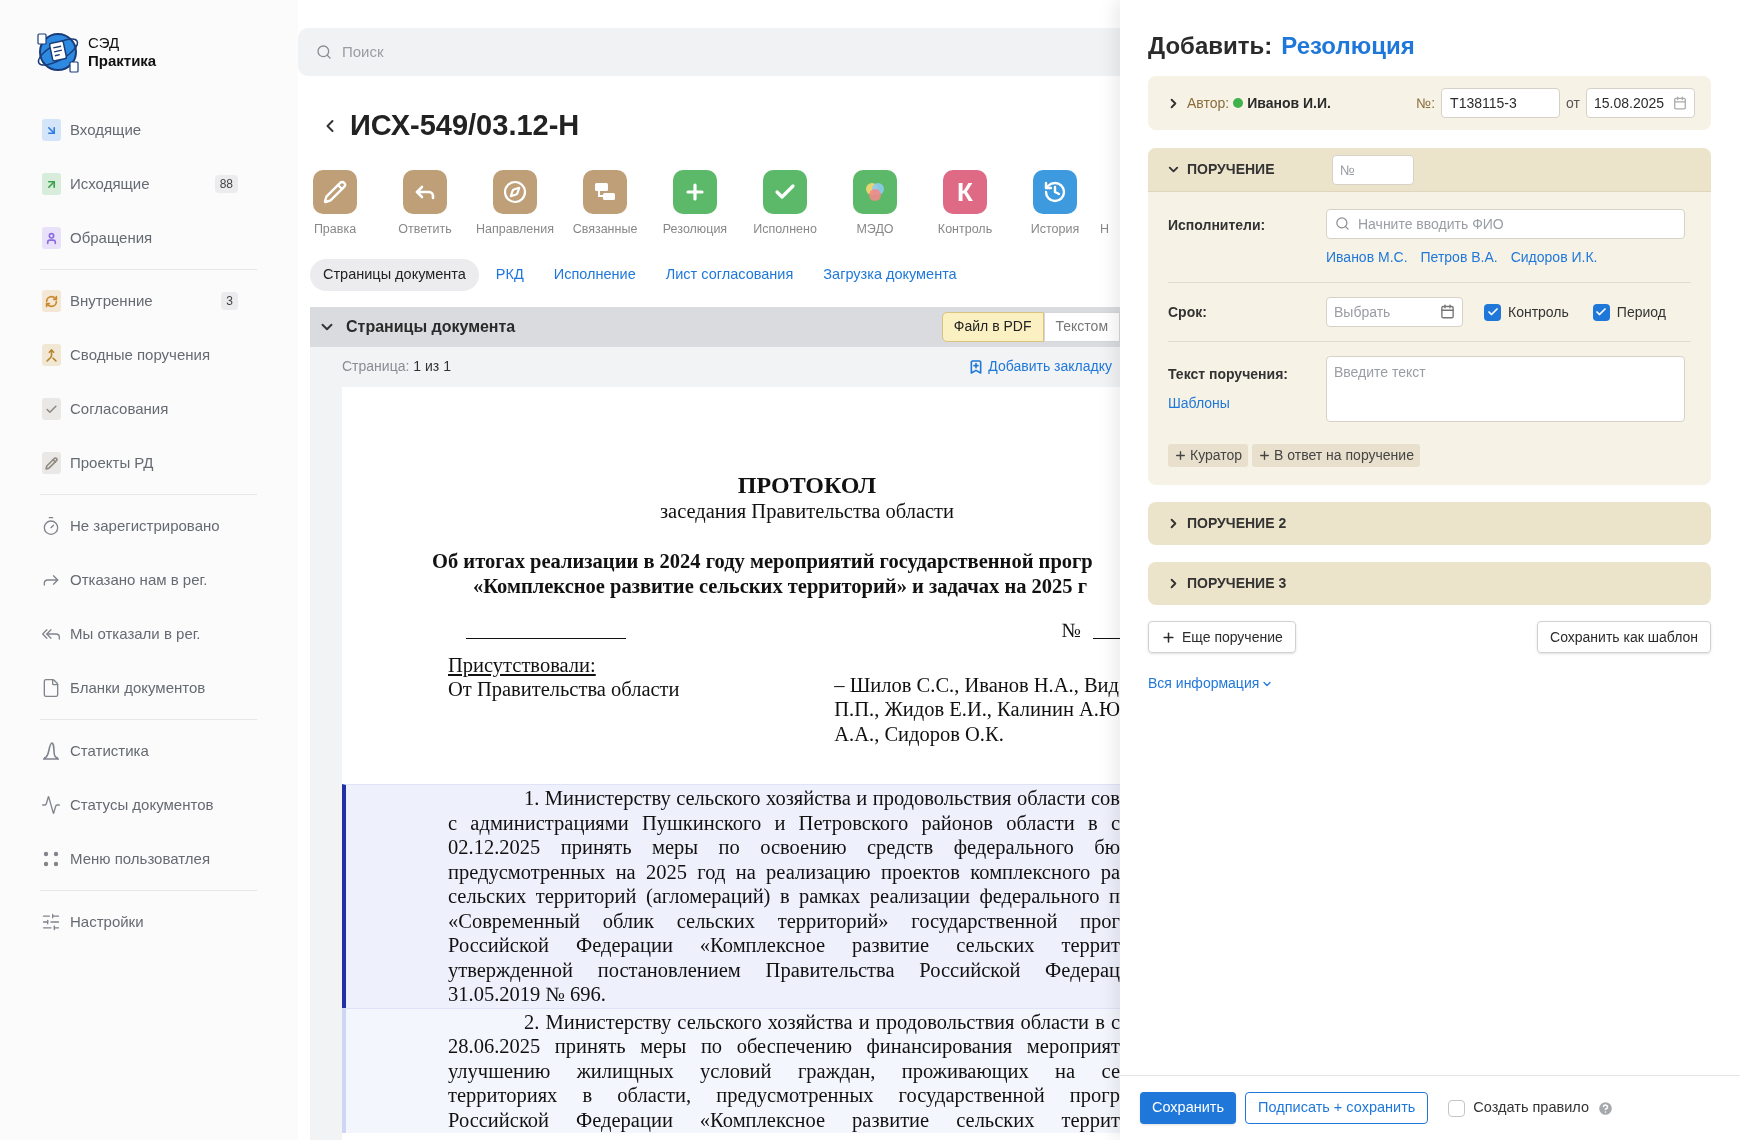 Image resolution: width=1740 pixels, height=1140 pixels. What do you see at coordinates (1110, 204) in the screenshot?
I see `toolbar-button: Н` at bounding box center [1110, 204].